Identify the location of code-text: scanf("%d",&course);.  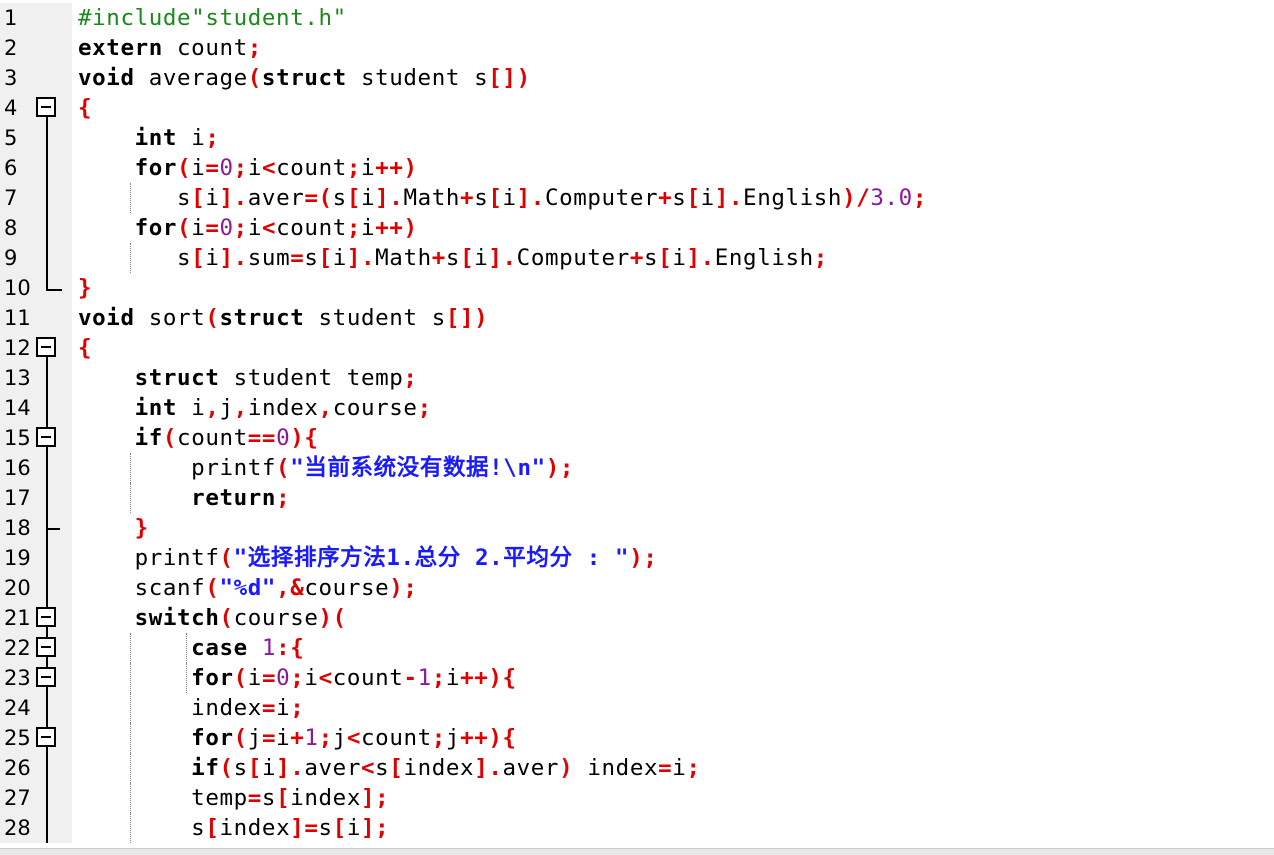
(248, 588).